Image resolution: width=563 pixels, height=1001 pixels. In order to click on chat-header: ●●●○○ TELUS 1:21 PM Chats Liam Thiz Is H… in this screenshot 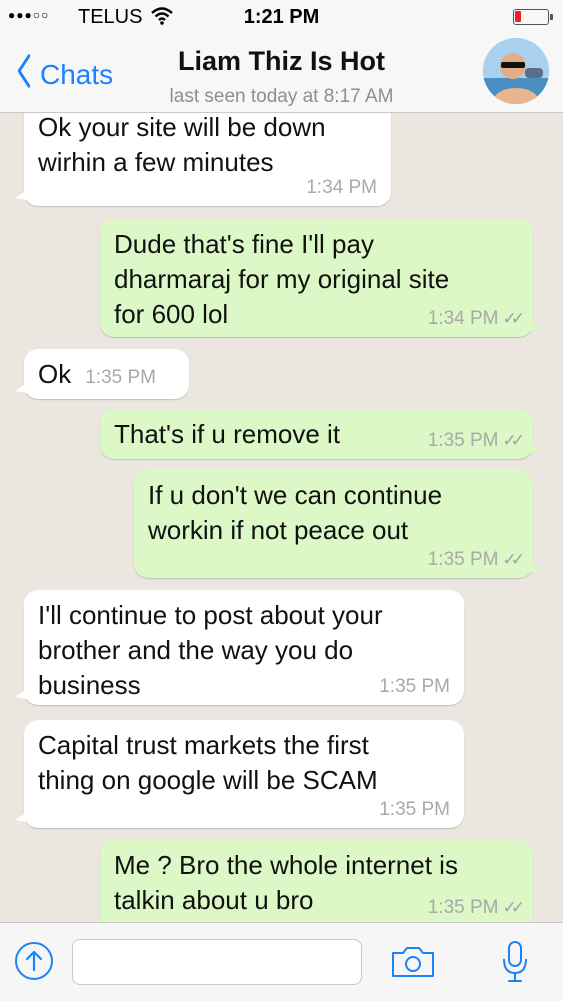, I will do `click(281, 56)`.